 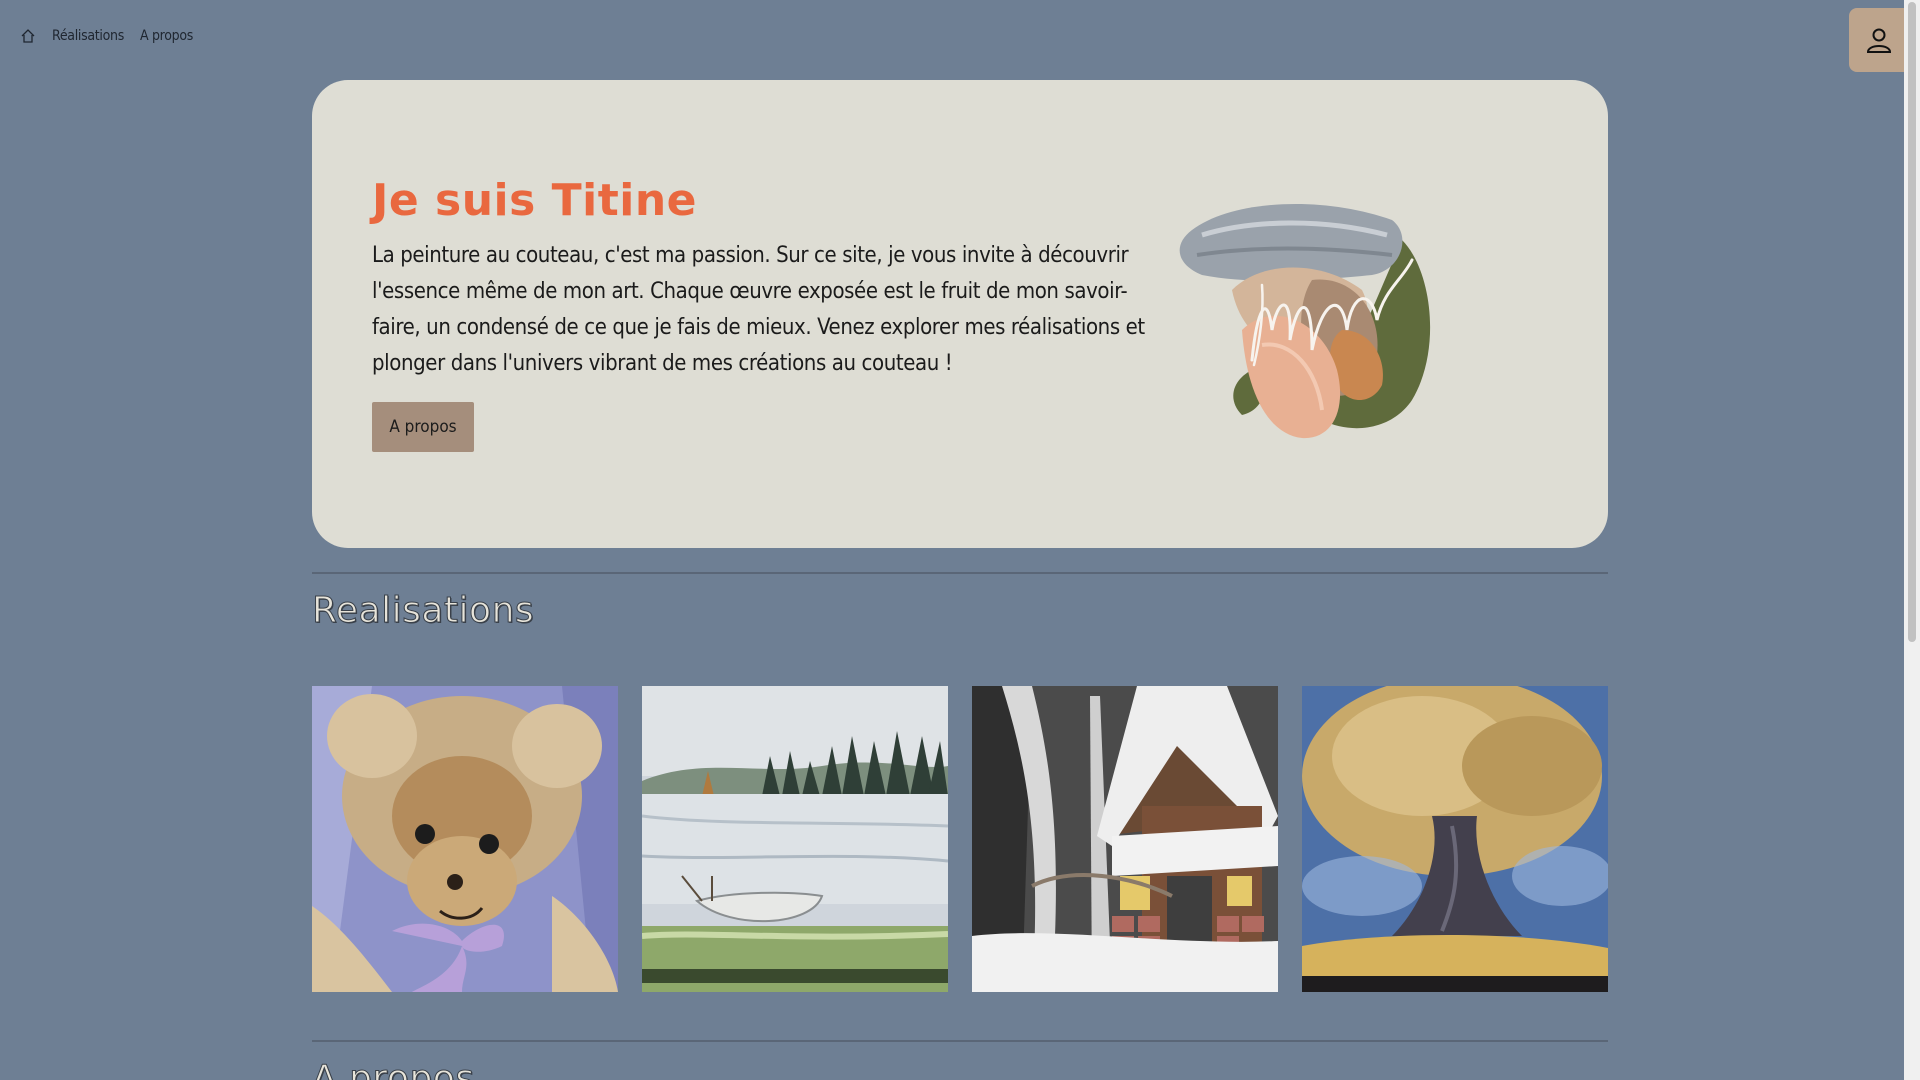 What do you see at coordinates (1125, 839) in the screenshot?
I see `gallery-item-snowy-cabin` at bounding box center [1125, 839].